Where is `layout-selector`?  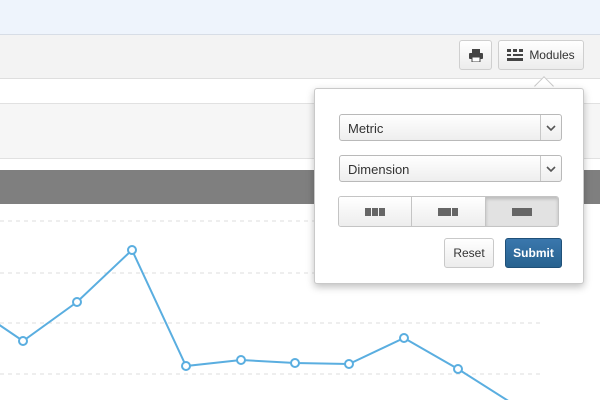 layout-selector is located at coordinates (448, 211).